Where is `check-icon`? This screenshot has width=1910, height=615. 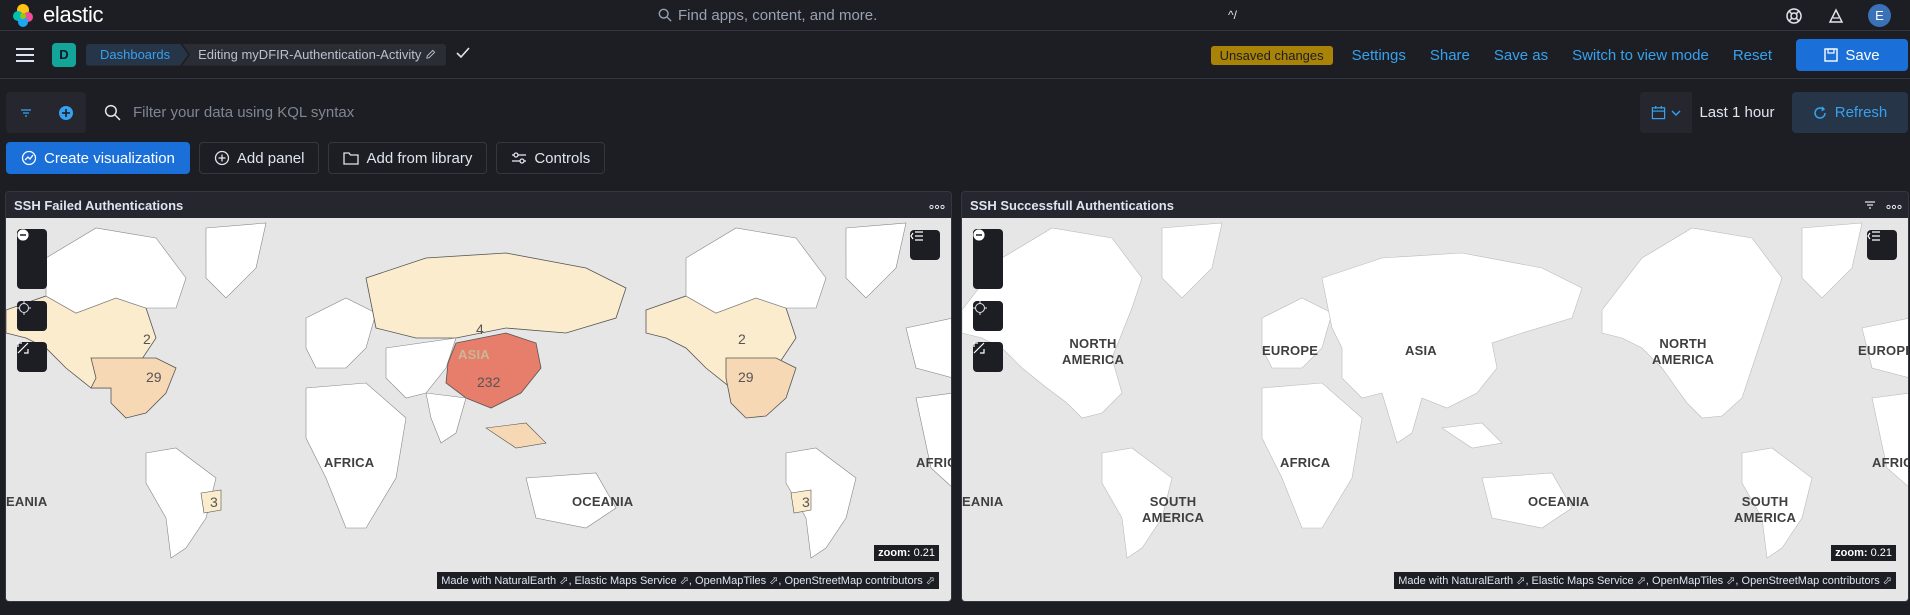
check-icon is located at coordinates (463, 55).